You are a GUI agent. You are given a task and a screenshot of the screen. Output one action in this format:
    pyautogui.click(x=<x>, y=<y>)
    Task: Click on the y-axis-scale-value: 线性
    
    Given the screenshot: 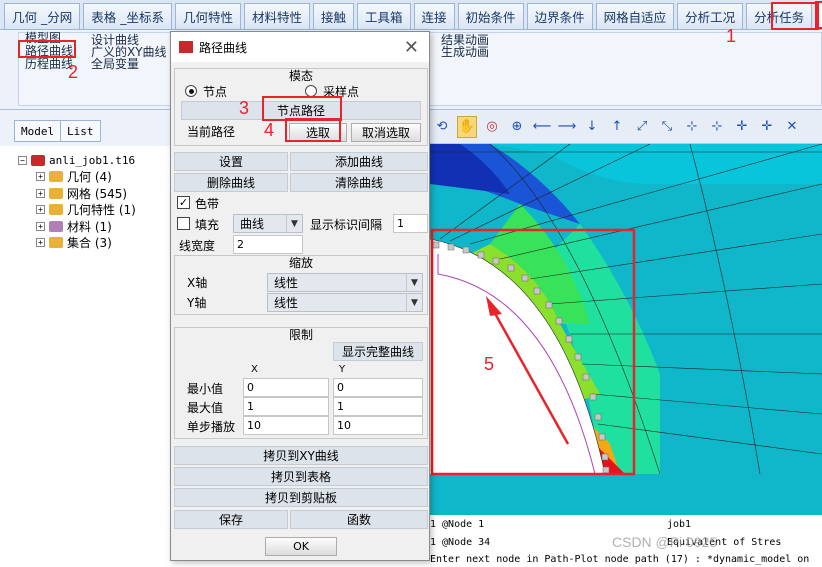 What is the action you would take?
    pyautogui.click(x=286, y=303)
    